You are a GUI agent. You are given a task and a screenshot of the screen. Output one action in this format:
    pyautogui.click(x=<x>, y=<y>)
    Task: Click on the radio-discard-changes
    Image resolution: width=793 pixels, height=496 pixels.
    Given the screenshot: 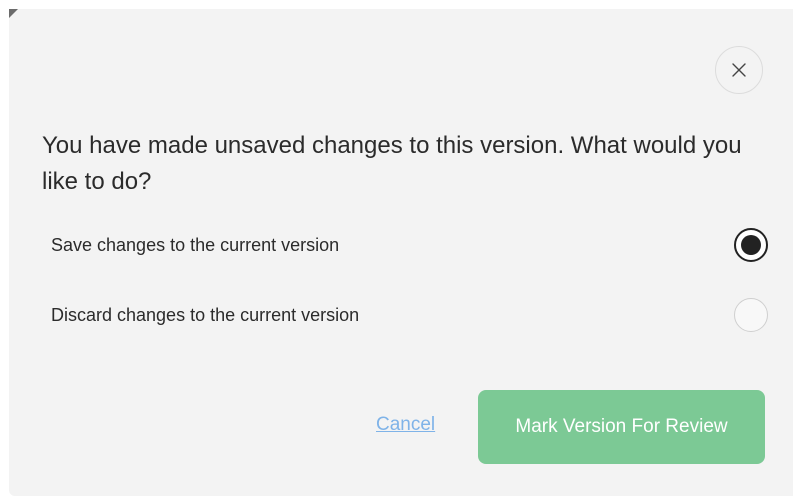 What is the action you would take?
    pyautogui.click(x=751, y=315)
    